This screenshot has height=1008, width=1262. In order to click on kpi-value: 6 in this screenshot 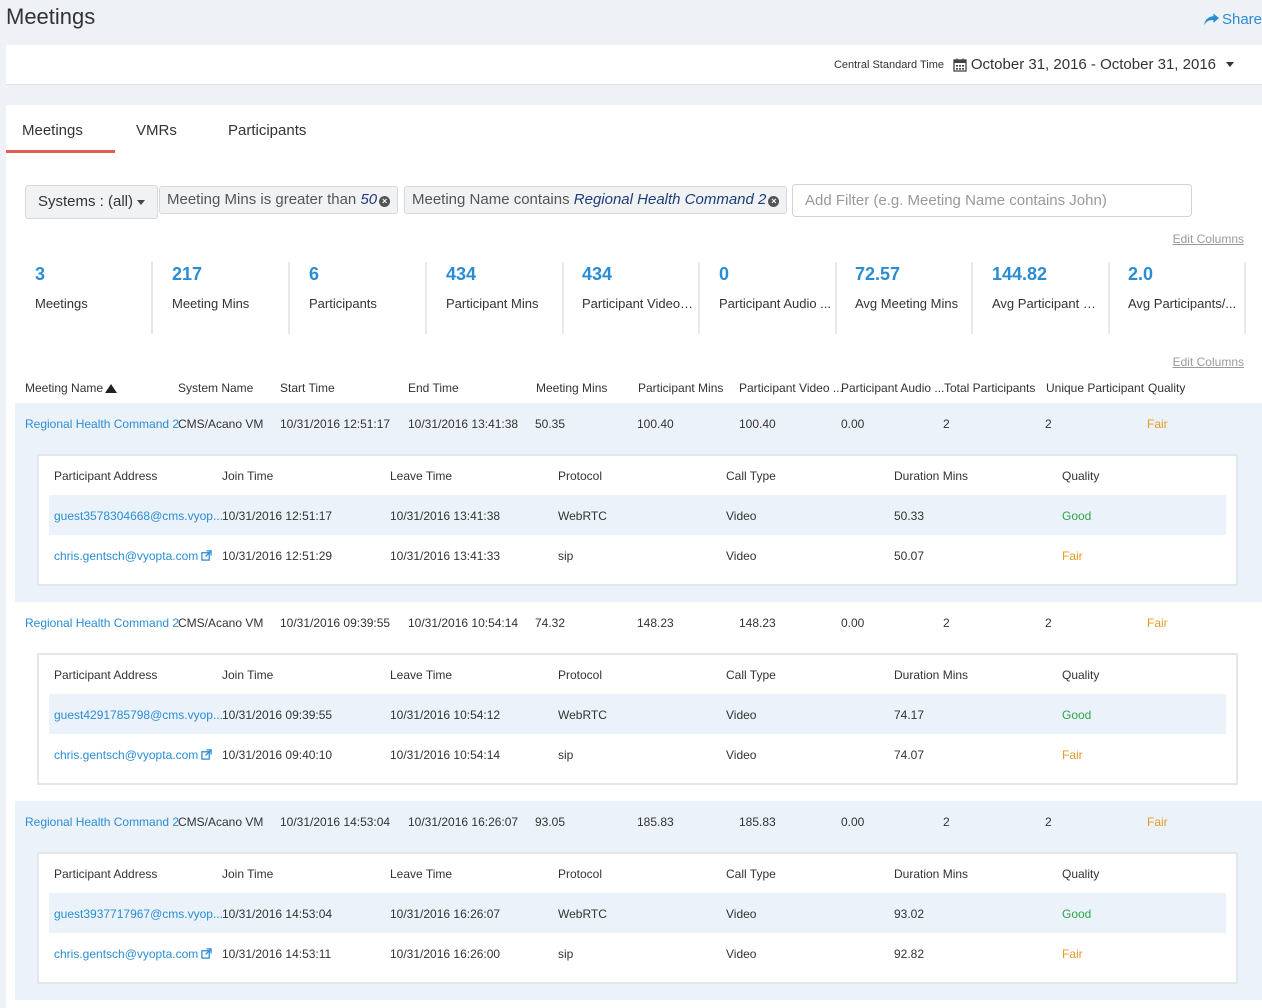, I will do `click(314, 274)`.